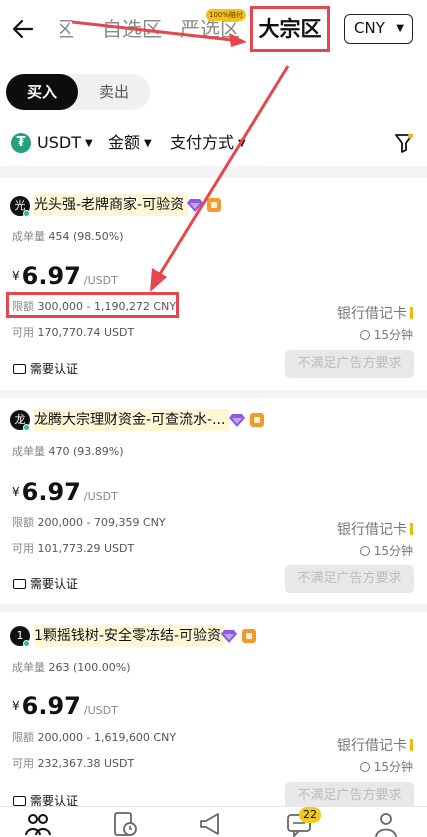 This screenshot has height=837, width=427. Describe the element at coordinates (378, 29) in the screenshot. I see `currency-selector: CNY ▼` at that location.